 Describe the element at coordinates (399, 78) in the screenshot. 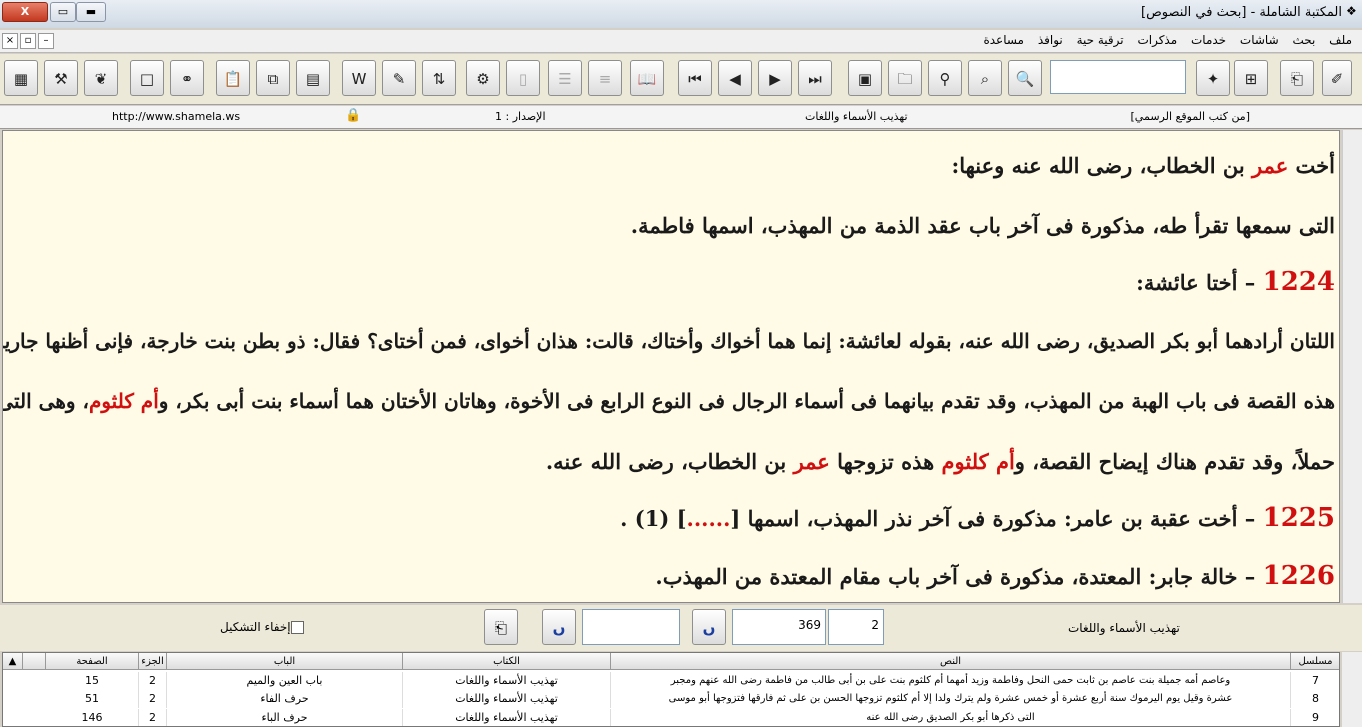

I see `pencil-icon: ✎` at that location.